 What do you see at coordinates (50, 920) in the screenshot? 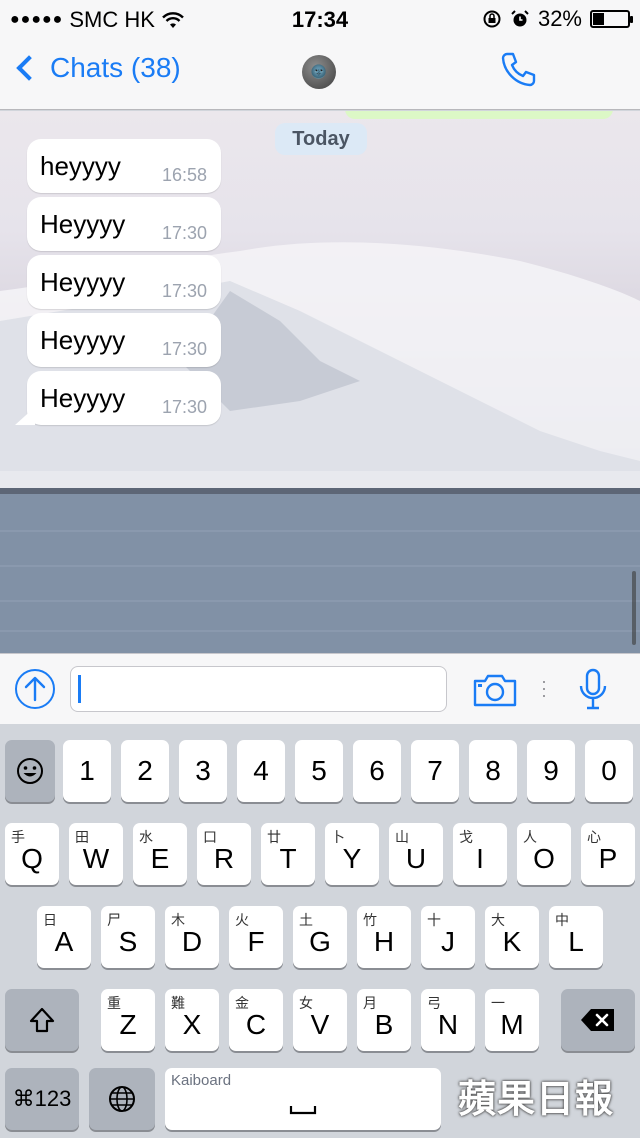
I see `cangjie-label: 日` at bounding box center [50, 920].